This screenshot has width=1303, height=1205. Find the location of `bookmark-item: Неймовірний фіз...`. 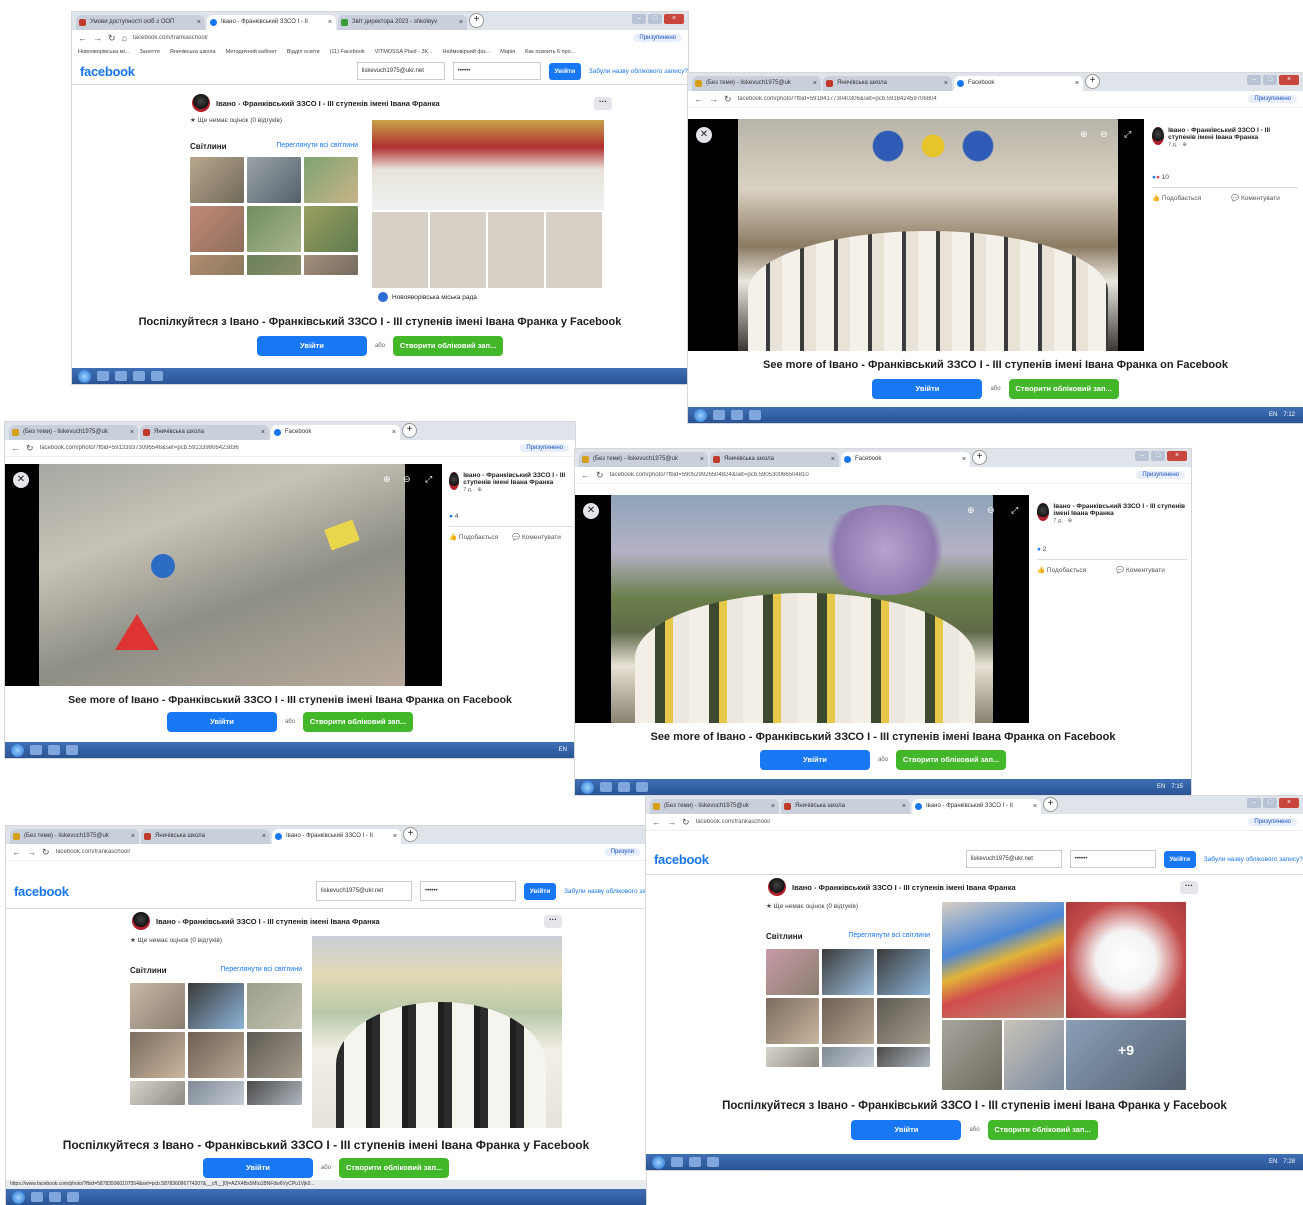

bookmark-item: Неймовірний фіз... is located at coordinates (467, 52).